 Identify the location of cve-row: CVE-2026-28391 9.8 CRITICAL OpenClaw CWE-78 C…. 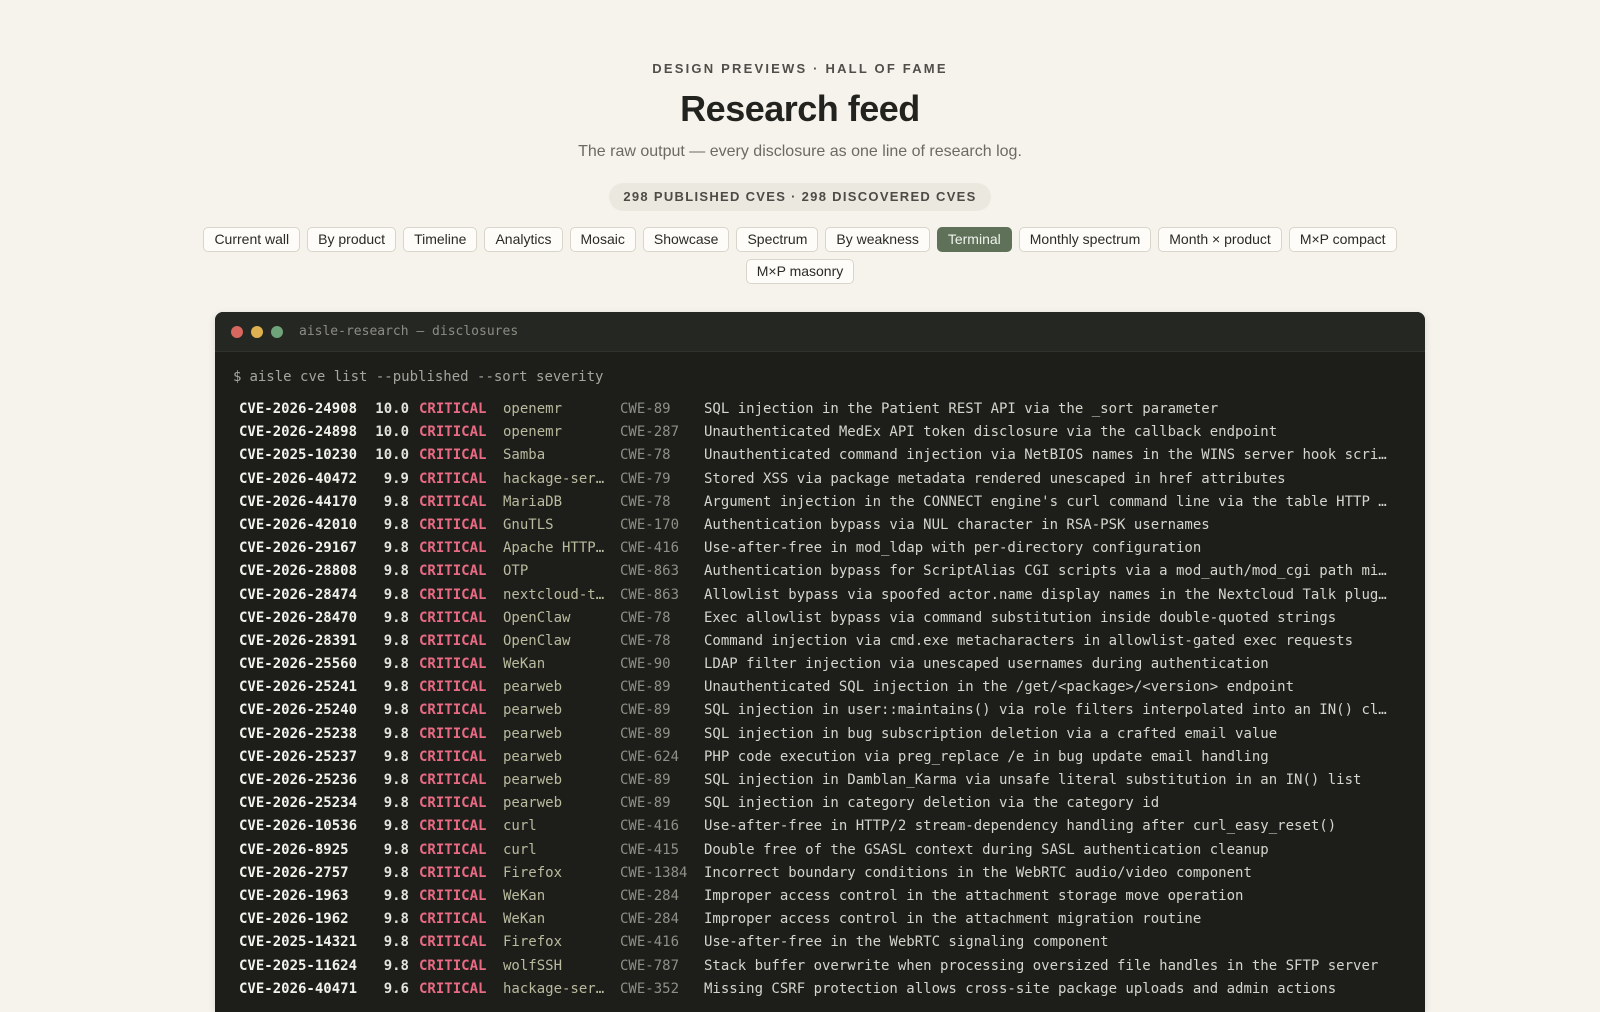
(820, 641).